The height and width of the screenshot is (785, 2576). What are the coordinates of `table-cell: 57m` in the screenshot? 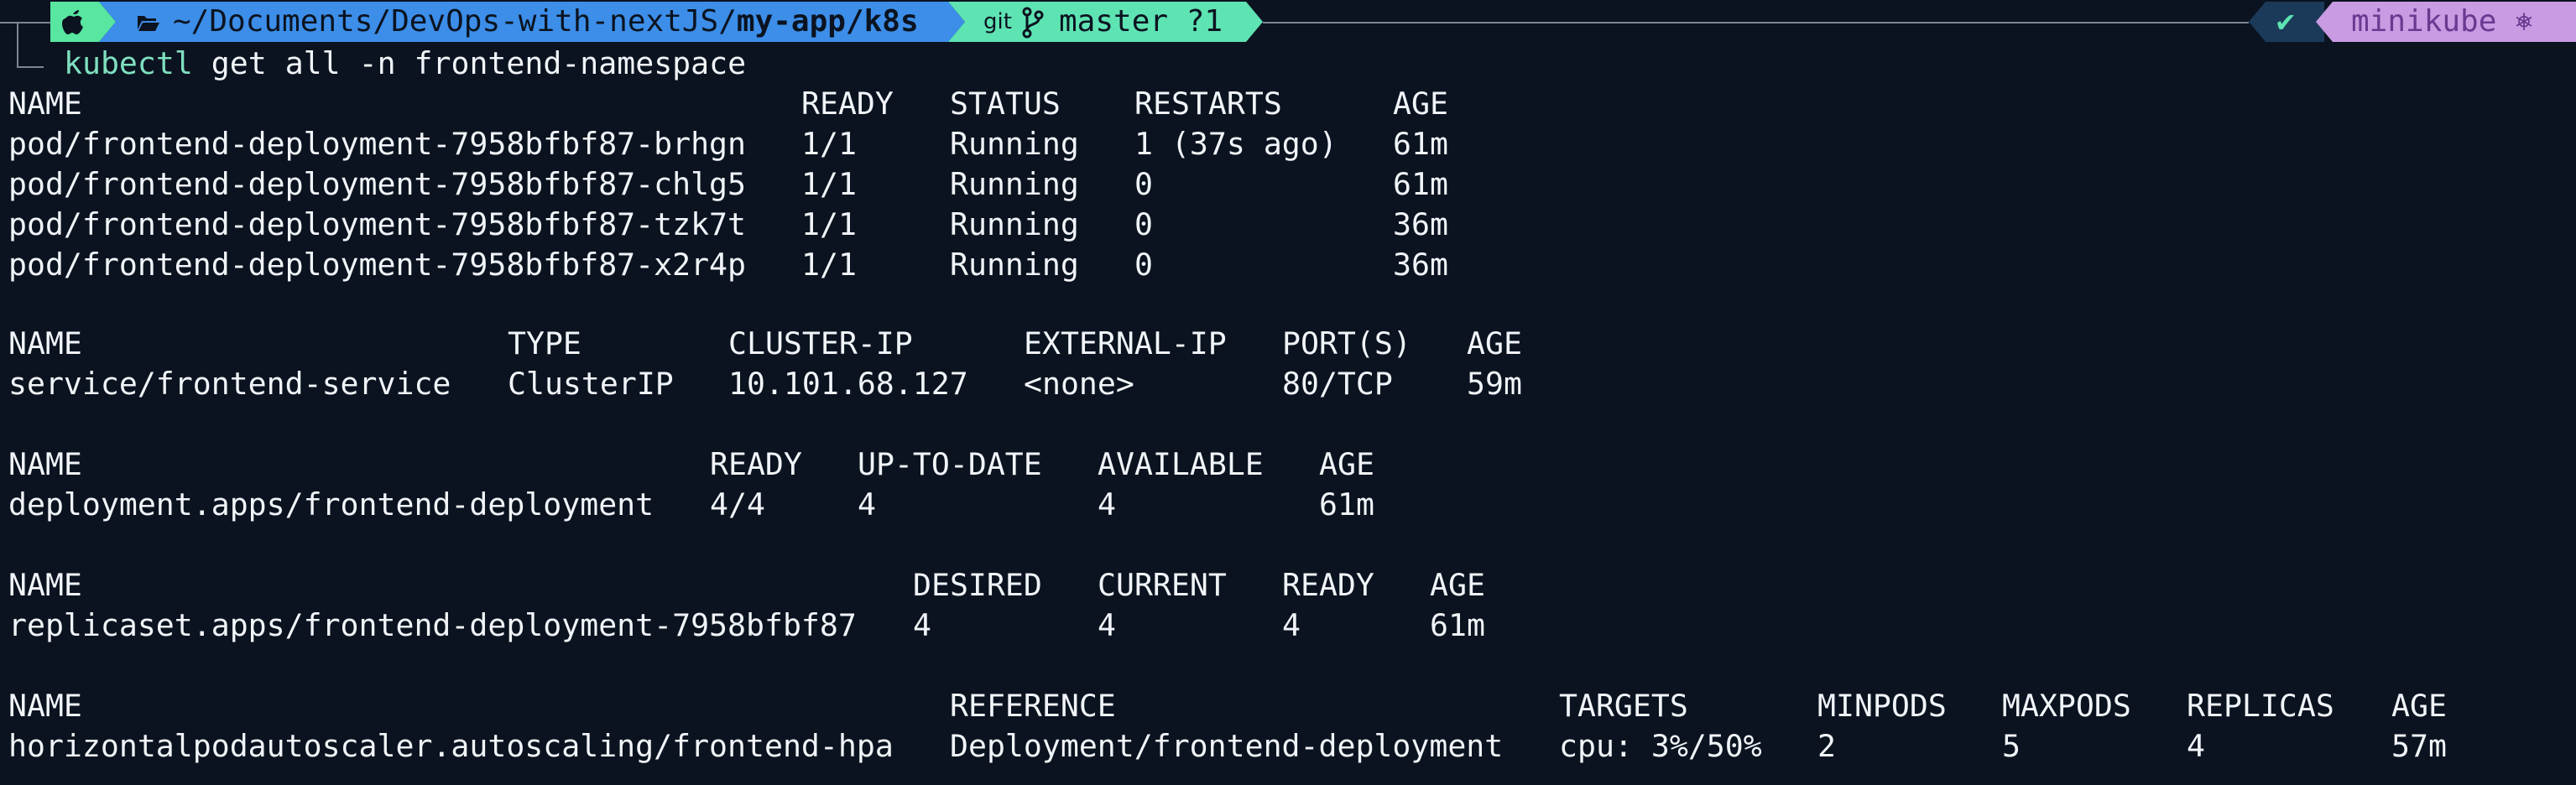 It's located at (2419, 746).